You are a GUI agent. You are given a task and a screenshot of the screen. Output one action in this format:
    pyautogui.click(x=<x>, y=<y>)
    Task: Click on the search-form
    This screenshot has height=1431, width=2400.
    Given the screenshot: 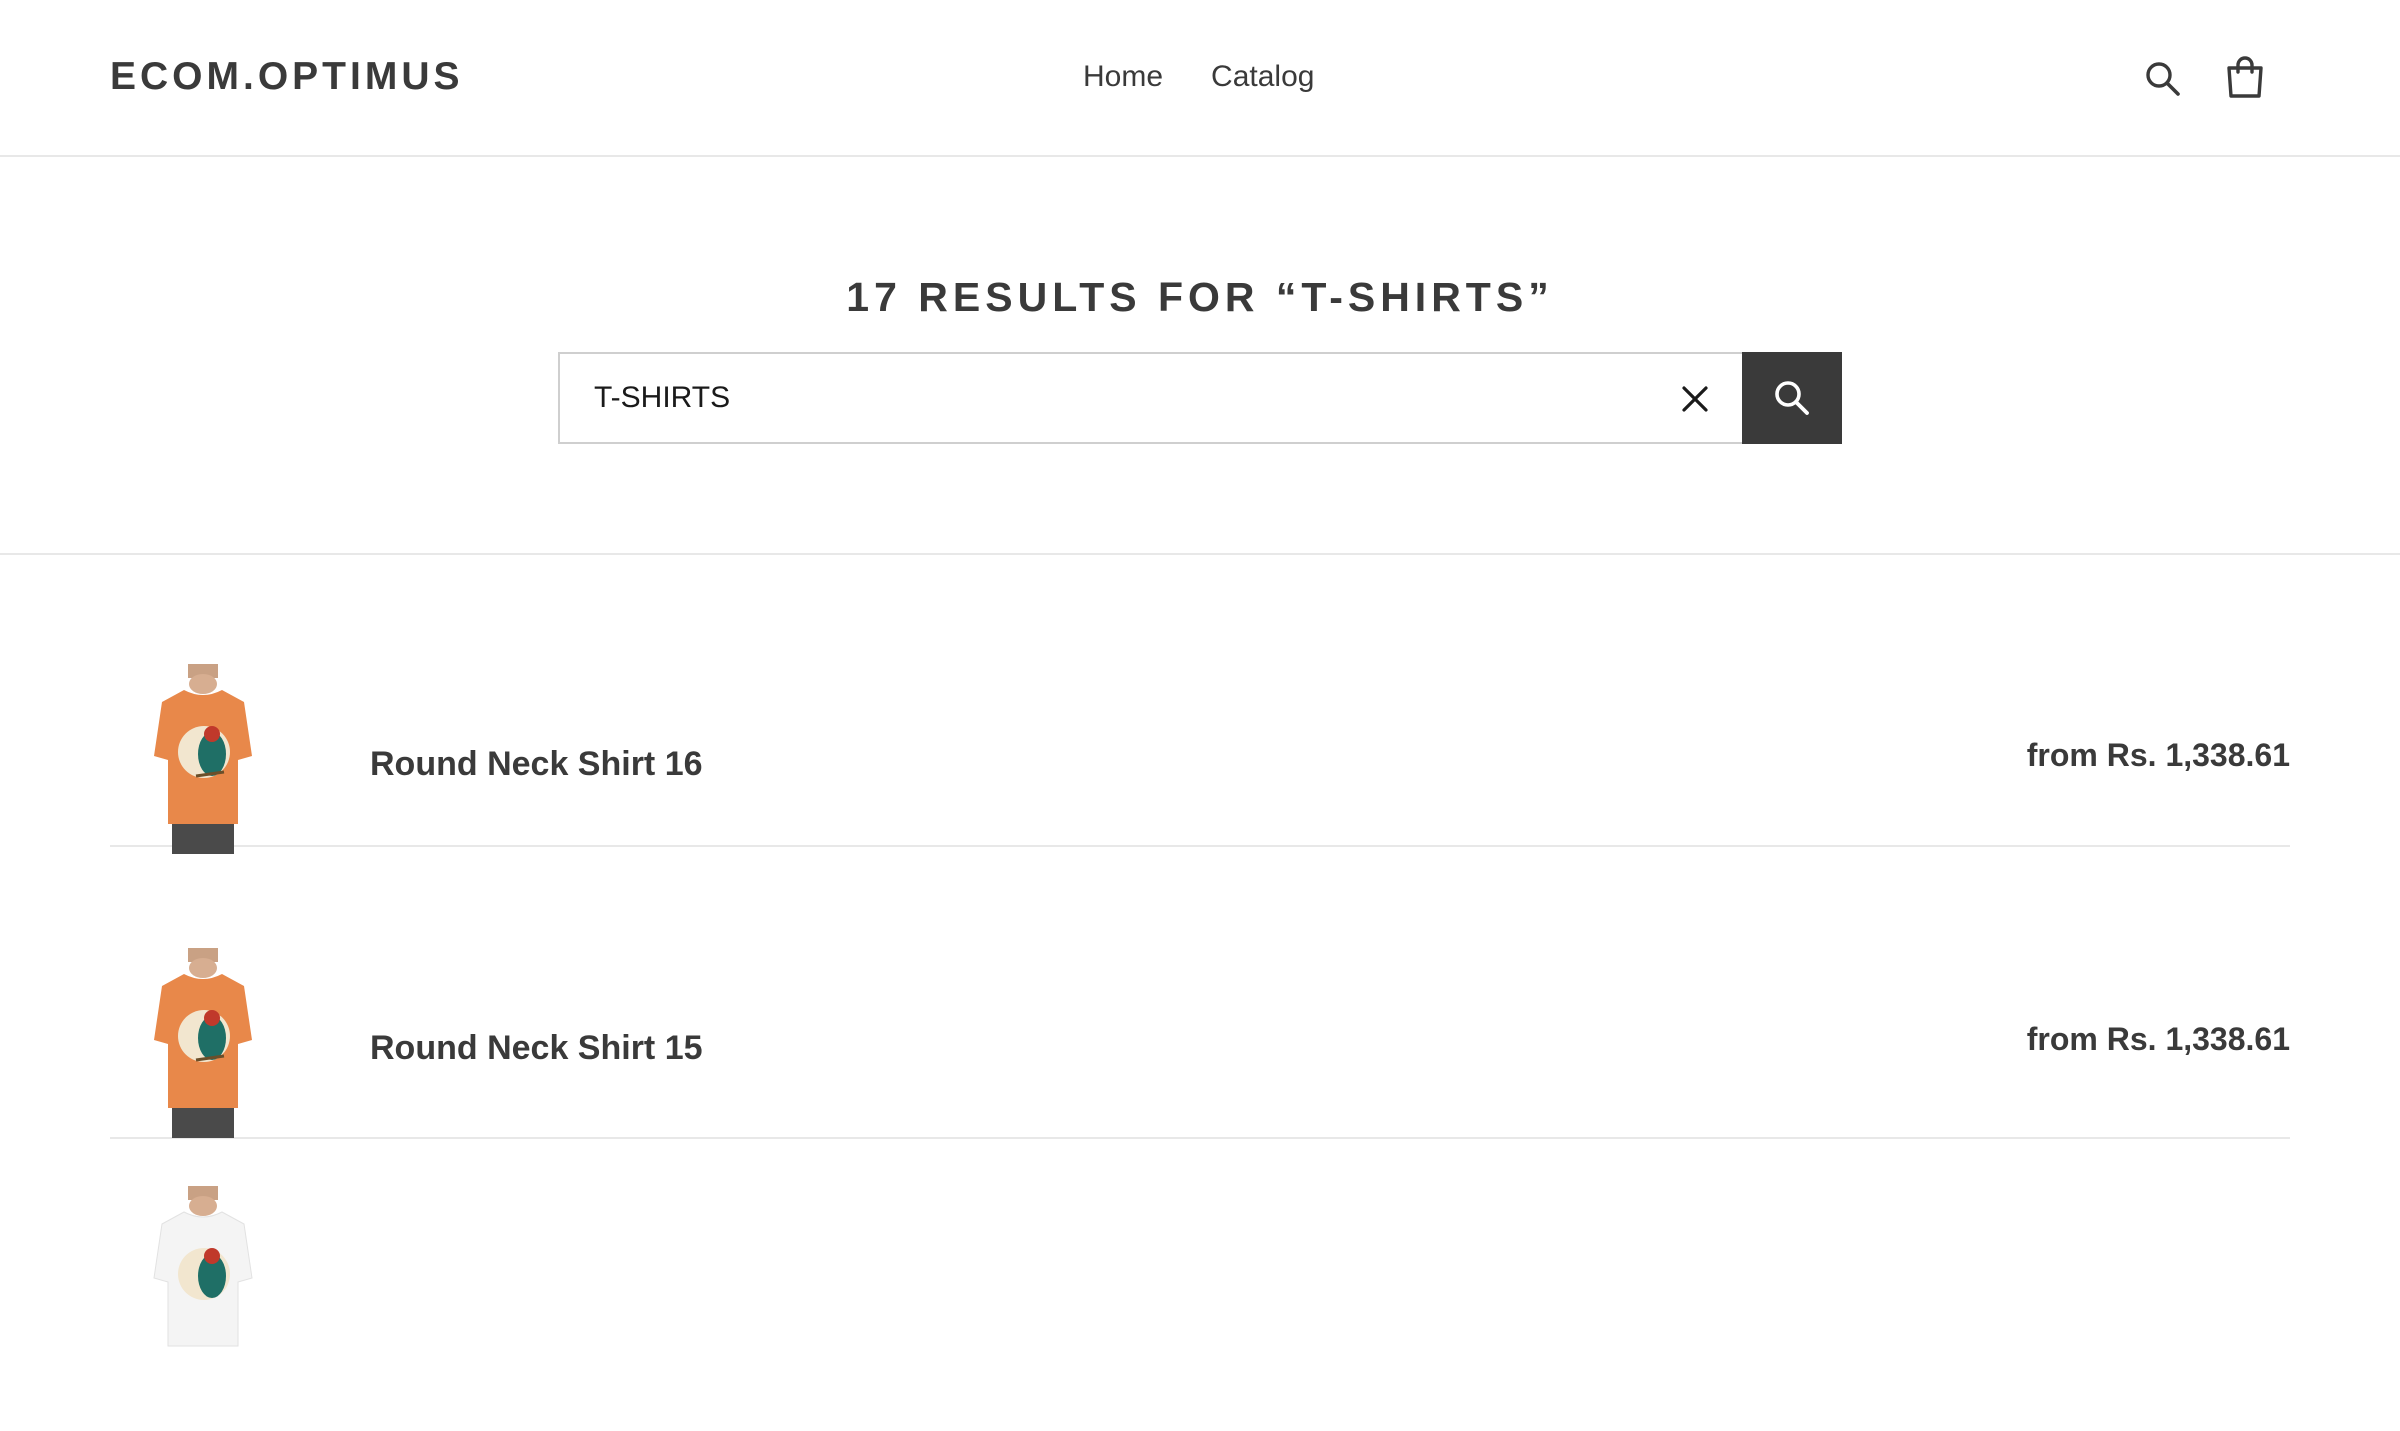 What is the action you would take?
    pyautogui.click(x=1200, y=398)
    